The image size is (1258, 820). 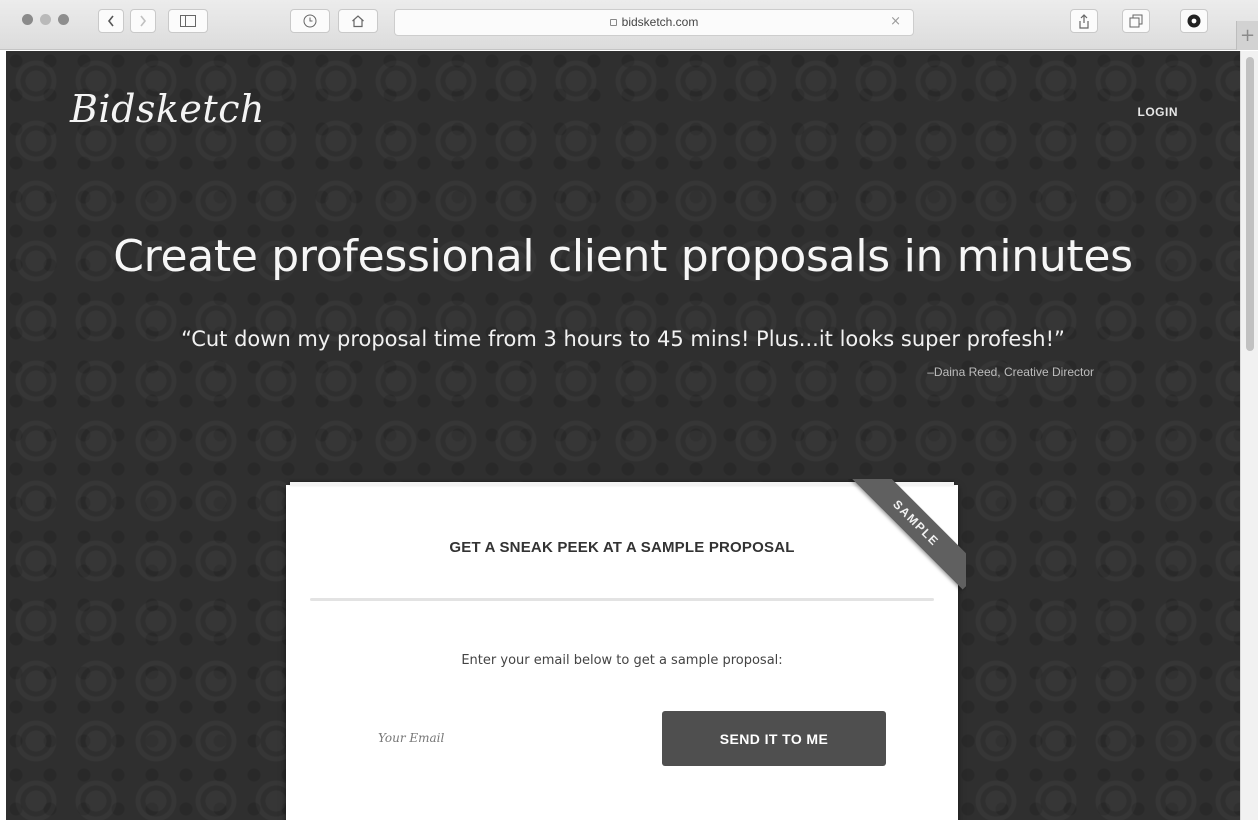 I want to click on login-link: LOGIN, so click(x=1158, y=112).